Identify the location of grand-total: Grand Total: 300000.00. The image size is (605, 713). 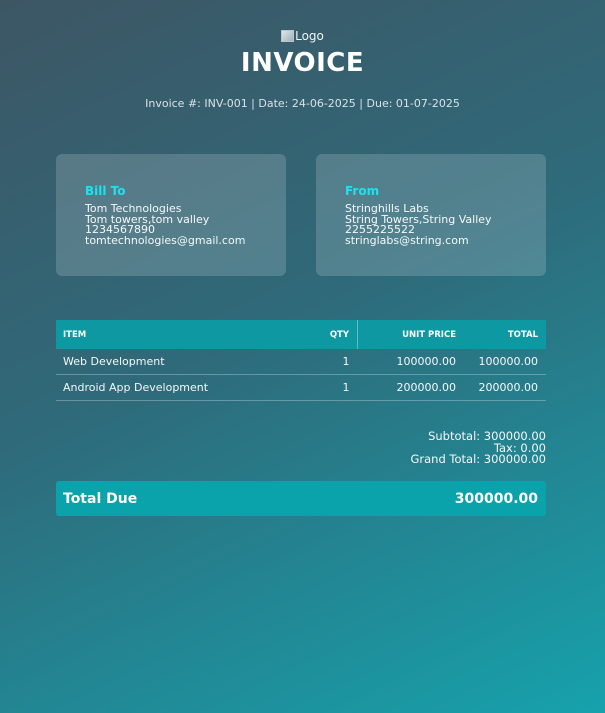
(478, 459).